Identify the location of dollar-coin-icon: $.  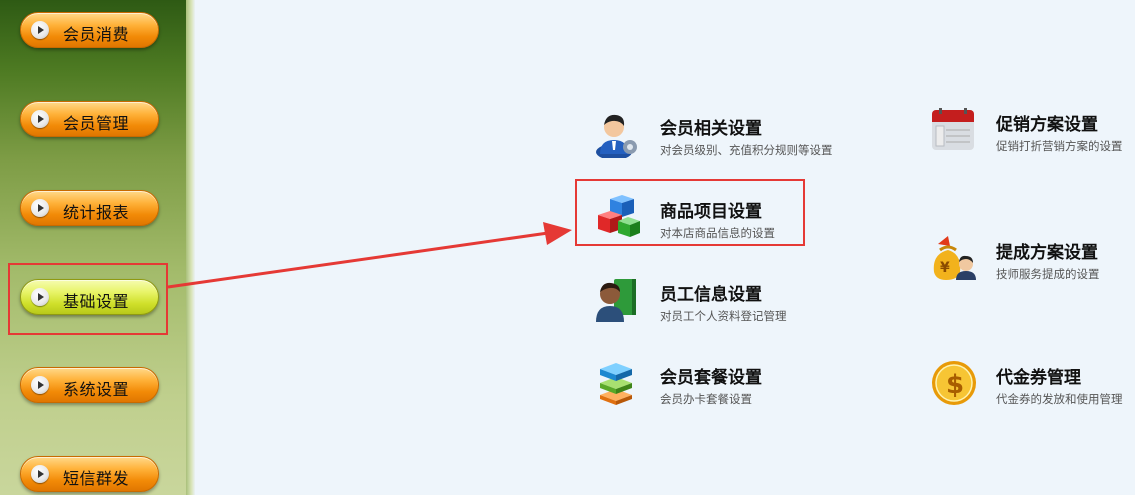
(954, 383).